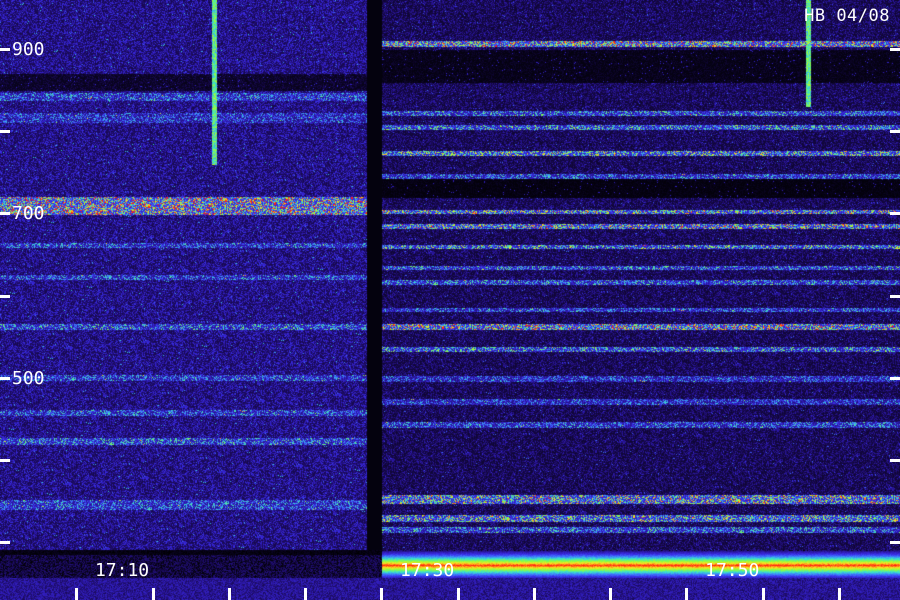  Describe the element at coordinates (28, 378) in the screenshot. I see `y-tick-label: 500` at that location.